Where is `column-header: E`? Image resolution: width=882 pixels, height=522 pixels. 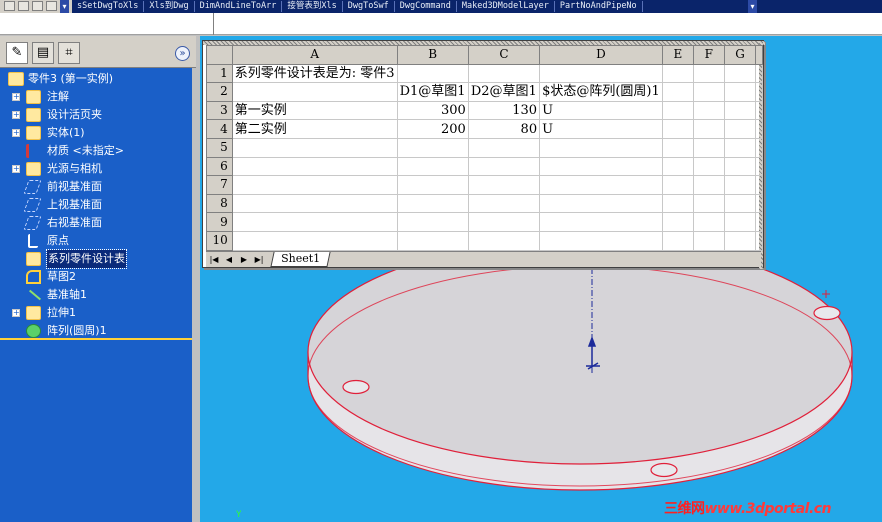 column-header: E is located at coordinates (677, 55).